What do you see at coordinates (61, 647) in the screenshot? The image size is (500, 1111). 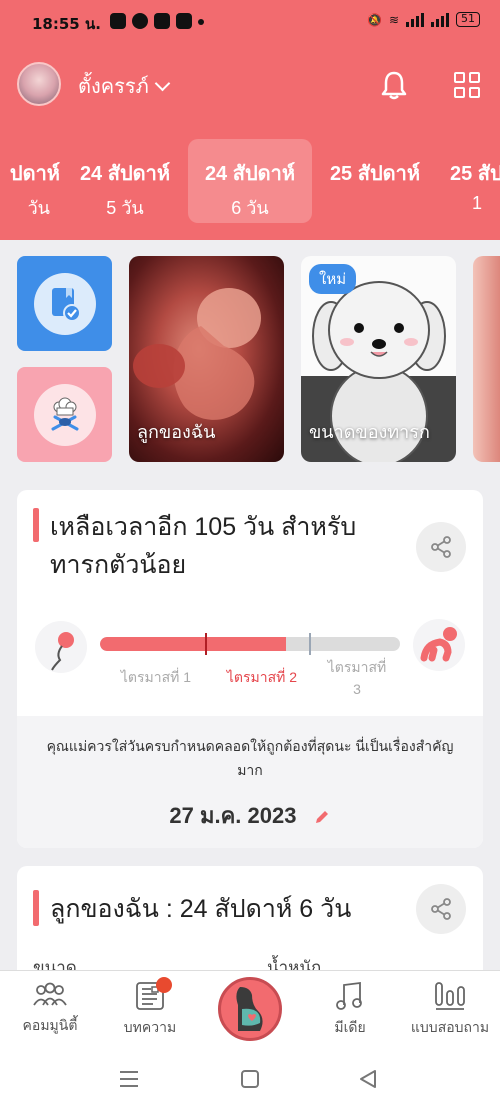 I see `sperm-icon` at bounding box center [61, 647].